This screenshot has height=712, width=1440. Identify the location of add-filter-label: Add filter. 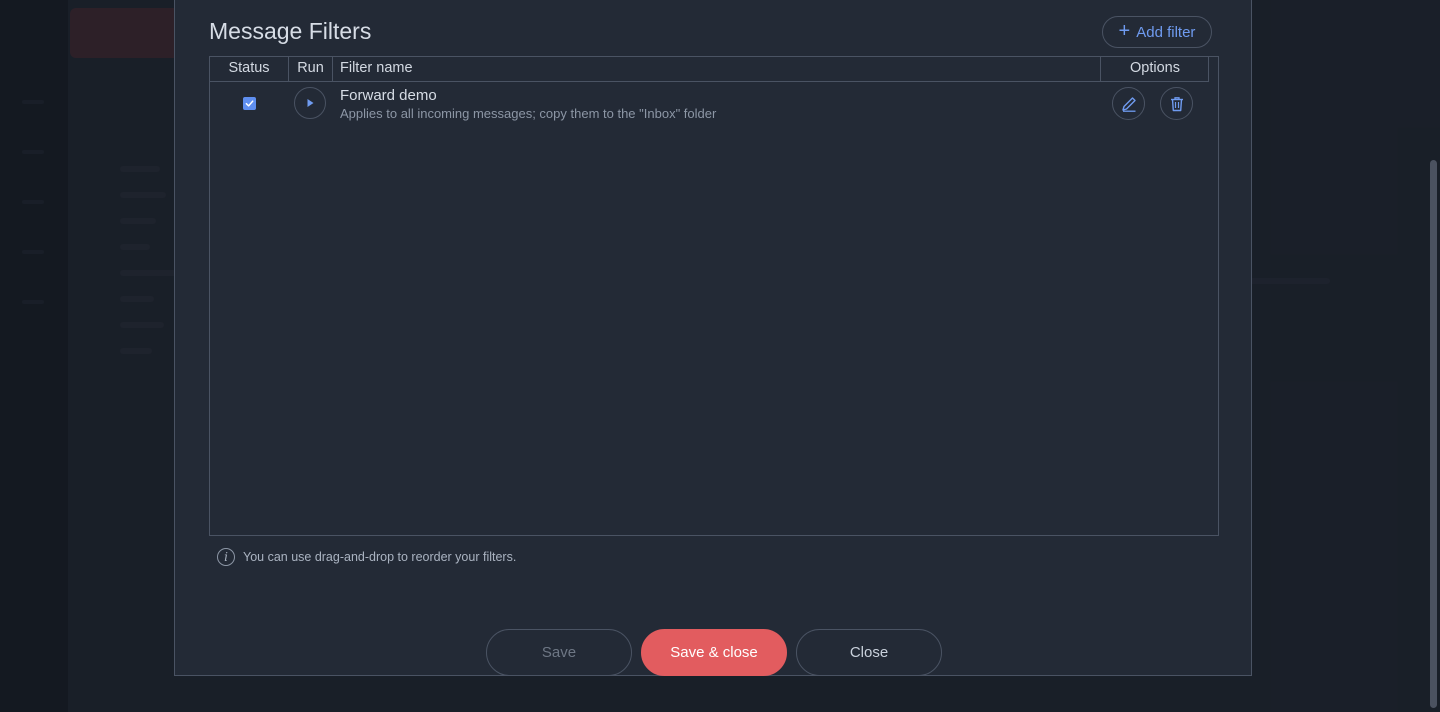
(1166, 32).